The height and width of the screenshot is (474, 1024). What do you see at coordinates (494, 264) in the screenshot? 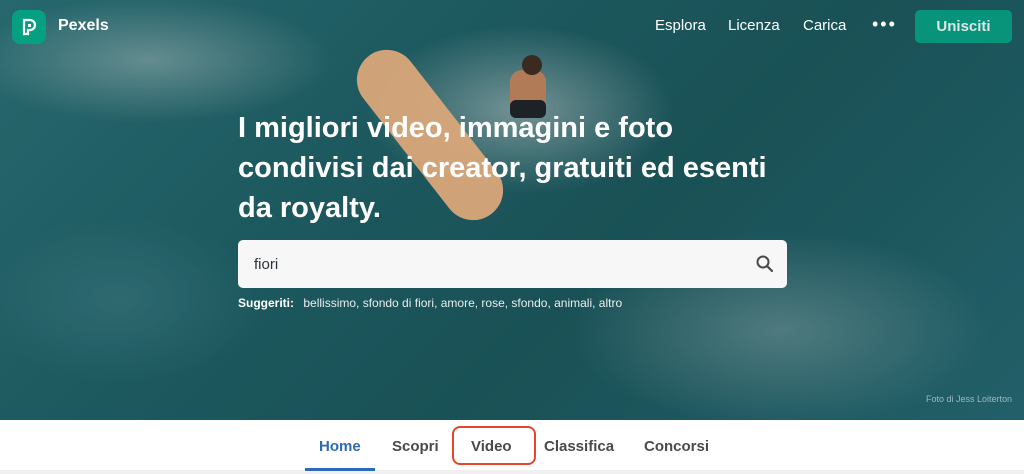
I see `search-input` at bounding box center [494, 264].